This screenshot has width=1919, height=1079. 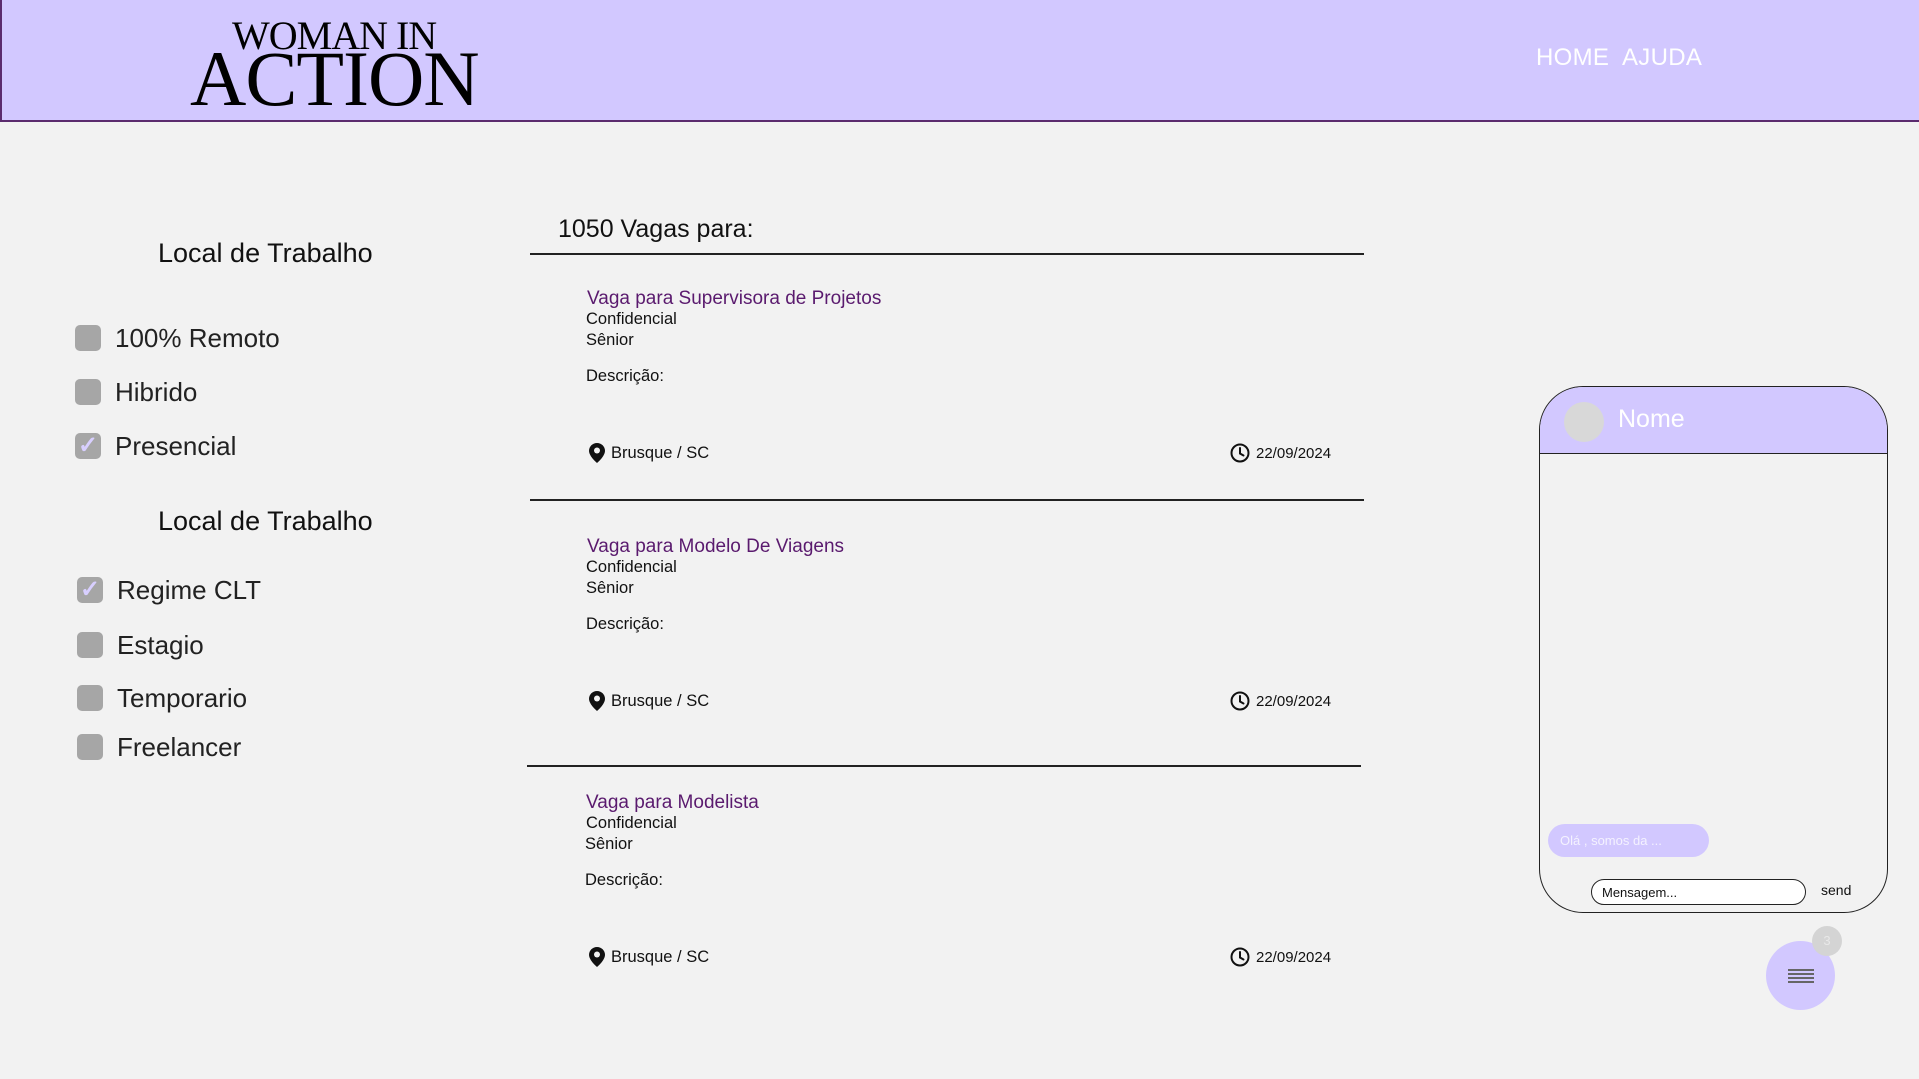 I want to click on filter-option-freelancer: Freelancer, so click(x=159, y=747).